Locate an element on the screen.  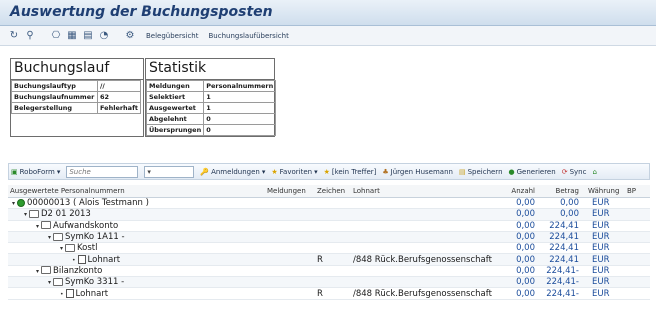
node-label: Aufwandskonto is located at coordinates (86, 225).